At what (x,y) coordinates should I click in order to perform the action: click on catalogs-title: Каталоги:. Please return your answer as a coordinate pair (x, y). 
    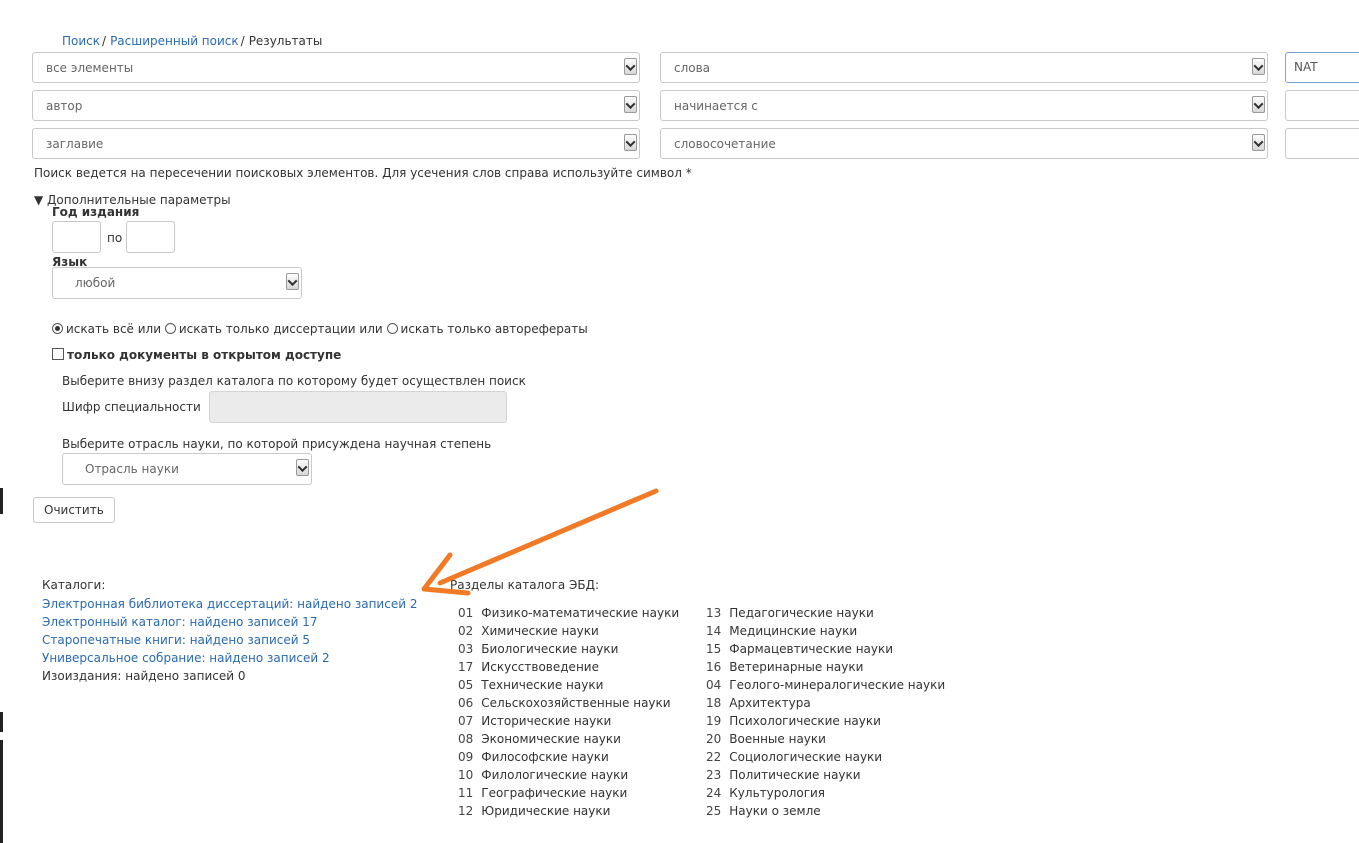
    Looking at the image, I should click on (74, 585).